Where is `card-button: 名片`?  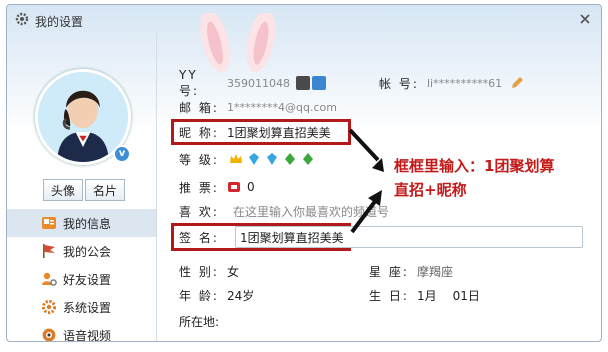
card-button: 名片 is located at coordinates (105, 190).